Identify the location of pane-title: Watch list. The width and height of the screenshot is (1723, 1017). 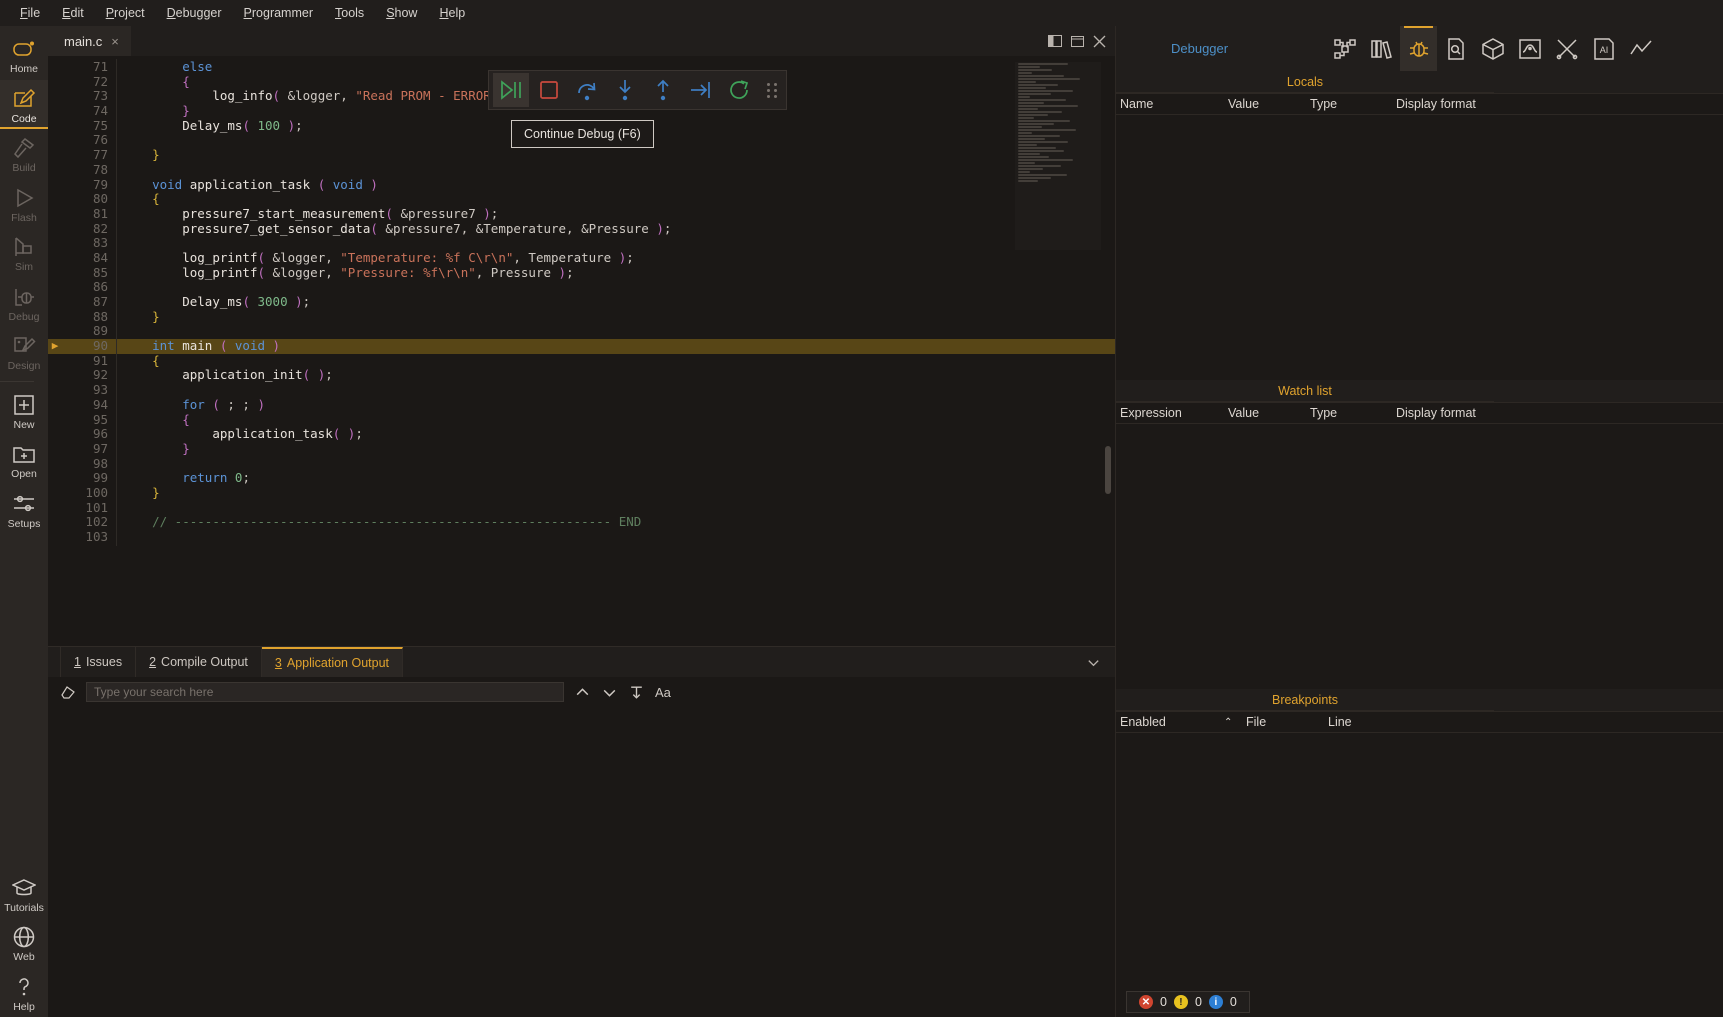
(1305, 391).